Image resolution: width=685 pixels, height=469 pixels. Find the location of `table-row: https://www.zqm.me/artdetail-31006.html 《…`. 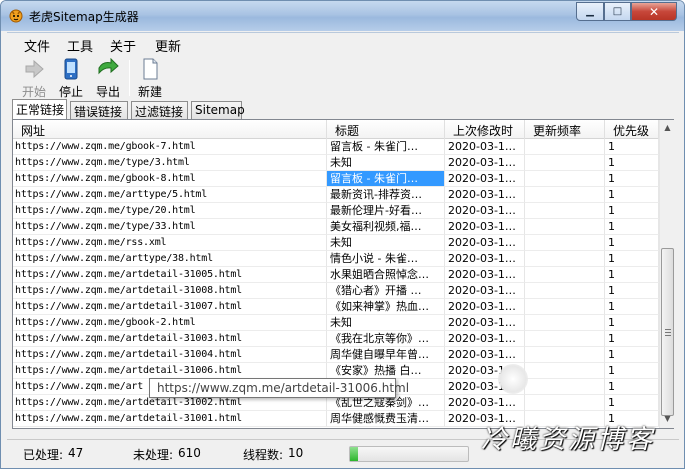

table-row: https://www.zqm.me/artdetail-31006.html 《… is located at coordinates (336, 371).